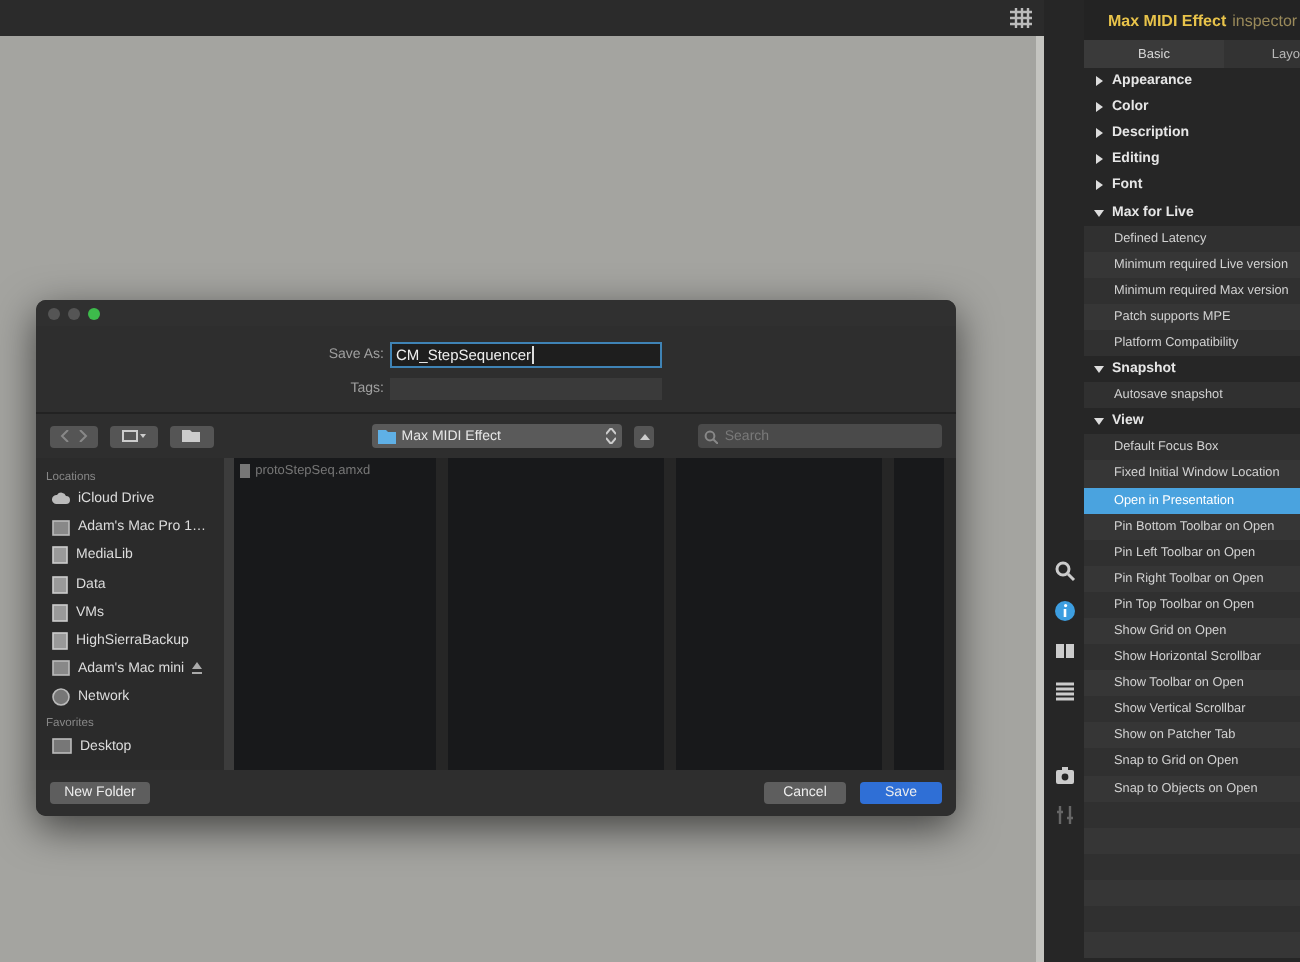 This screenshot has width=1300, height=962. What do you see at coordinates (1064, 775) in the screenshot?
I see `camera-icon` at bounding box center [1064, 775].